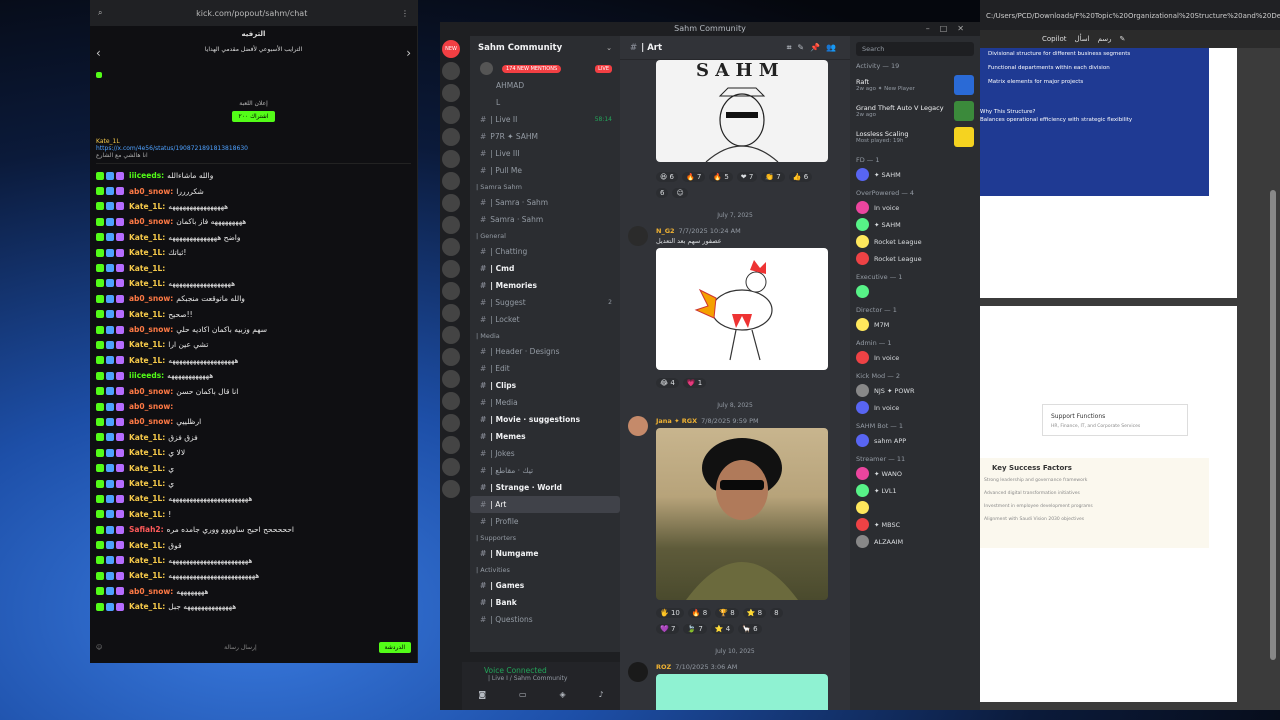 The width and height of the screenshot is (1280, 720). I want to click on channel-category: | General, so click(545, 235).